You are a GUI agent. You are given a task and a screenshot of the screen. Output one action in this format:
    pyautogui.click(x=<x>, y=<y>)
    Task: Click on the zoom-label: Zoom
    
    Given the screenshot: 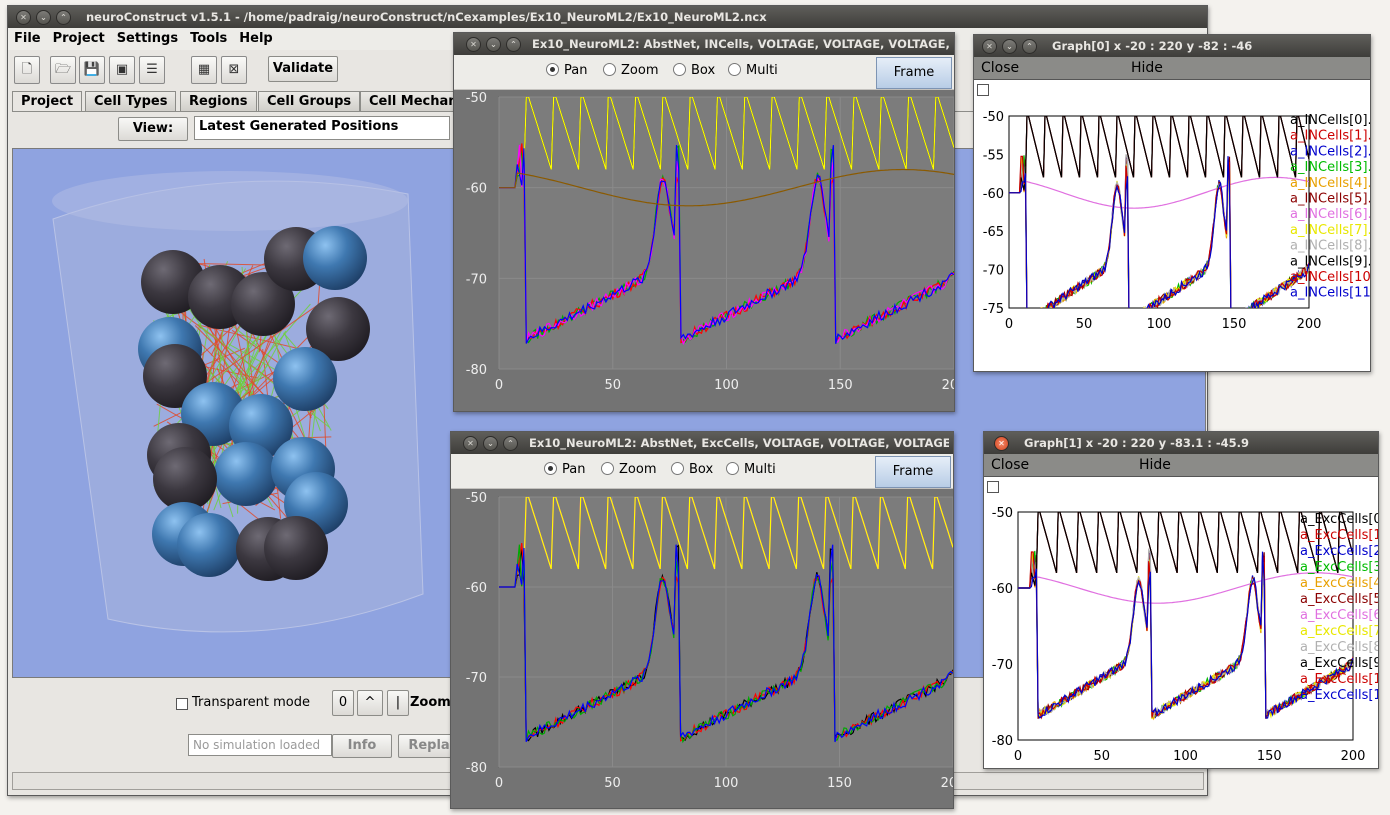 What is the action you would take?
    pyautogui.click(x=430, y=702)
    